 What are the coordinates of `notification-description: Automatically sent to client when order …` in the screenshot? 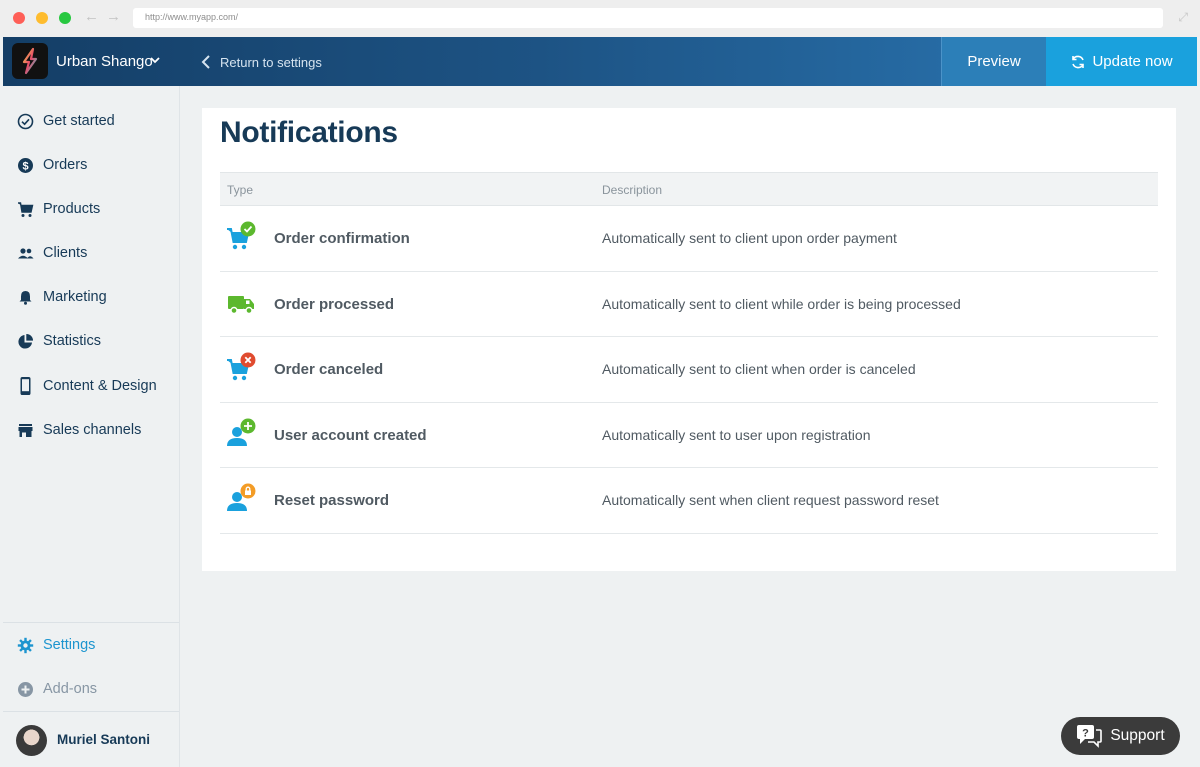 It's located at (759, 369).